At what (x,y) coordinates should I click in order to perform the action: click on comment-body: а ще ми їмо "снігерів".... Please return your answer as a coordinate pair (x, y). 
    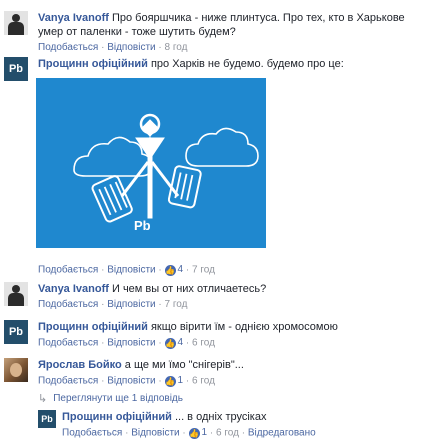
    Looking at the image, I should click on (184, 365).